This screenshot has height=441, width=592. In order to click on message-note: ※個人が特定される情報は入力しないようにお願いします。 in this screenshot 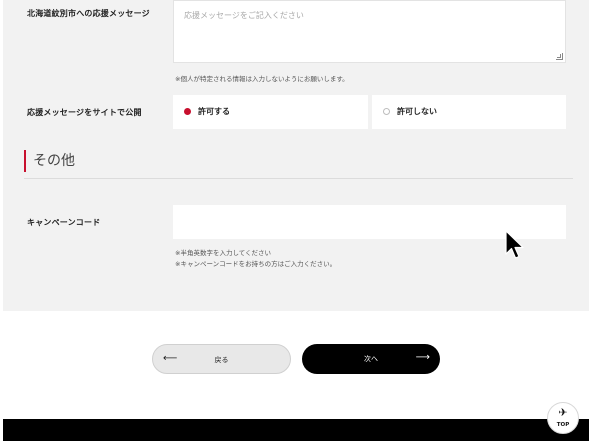, I will do `click(262, 79)`.